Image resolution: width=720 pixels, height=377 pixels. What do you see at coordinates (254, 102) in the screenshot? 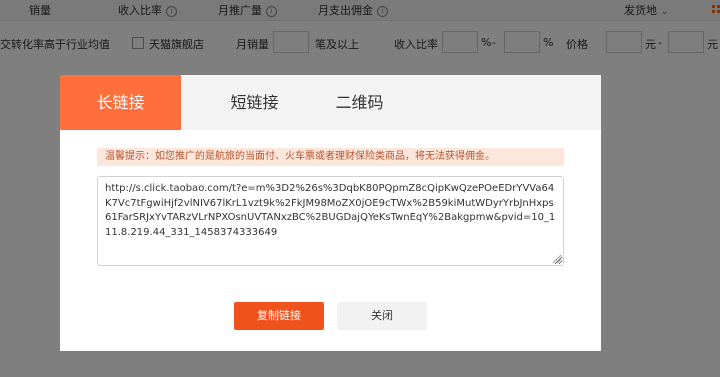
I see `tab-short-link: 短链接` at bounding box center [254, 102].